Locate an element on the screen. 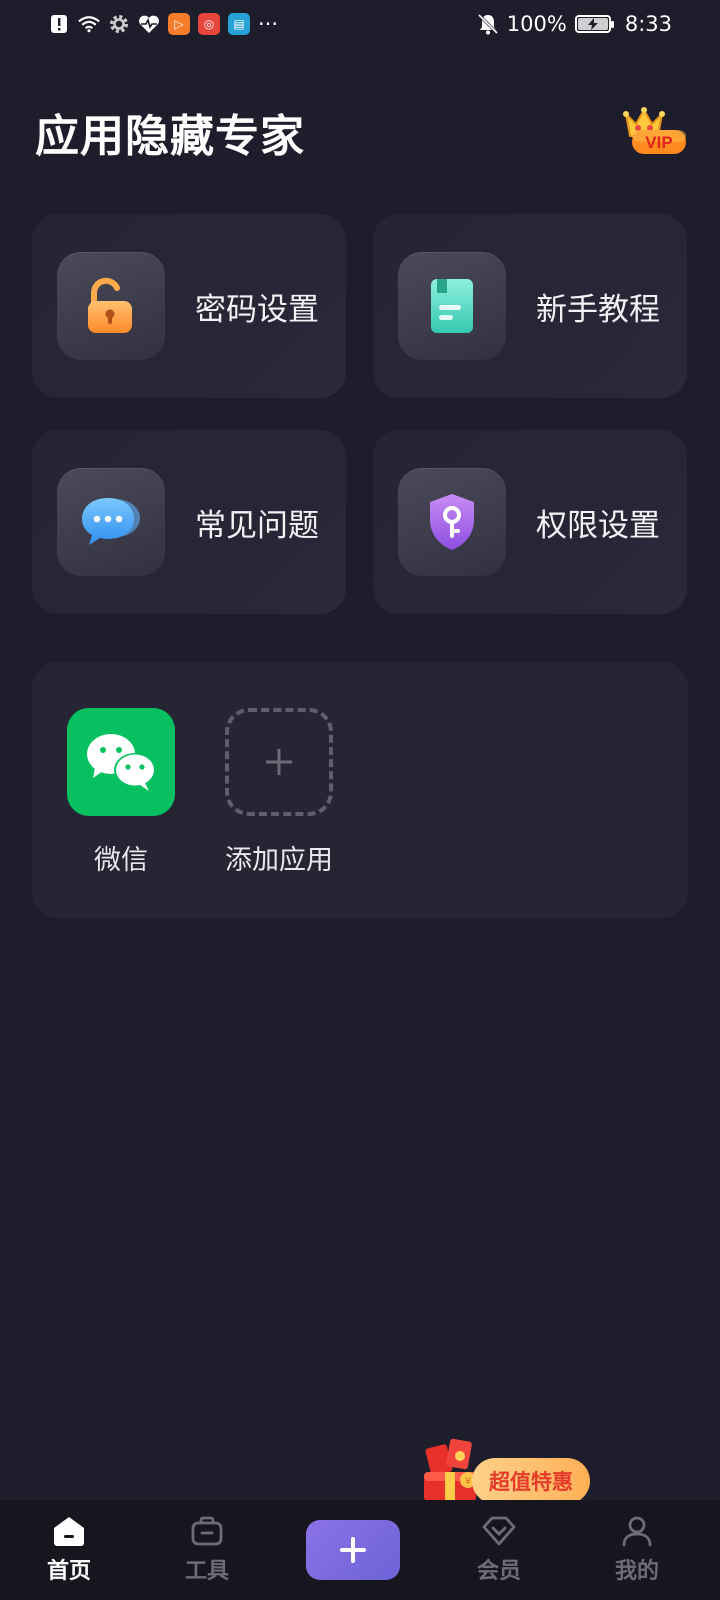  home-icon is located at coordinates (69, 1531).